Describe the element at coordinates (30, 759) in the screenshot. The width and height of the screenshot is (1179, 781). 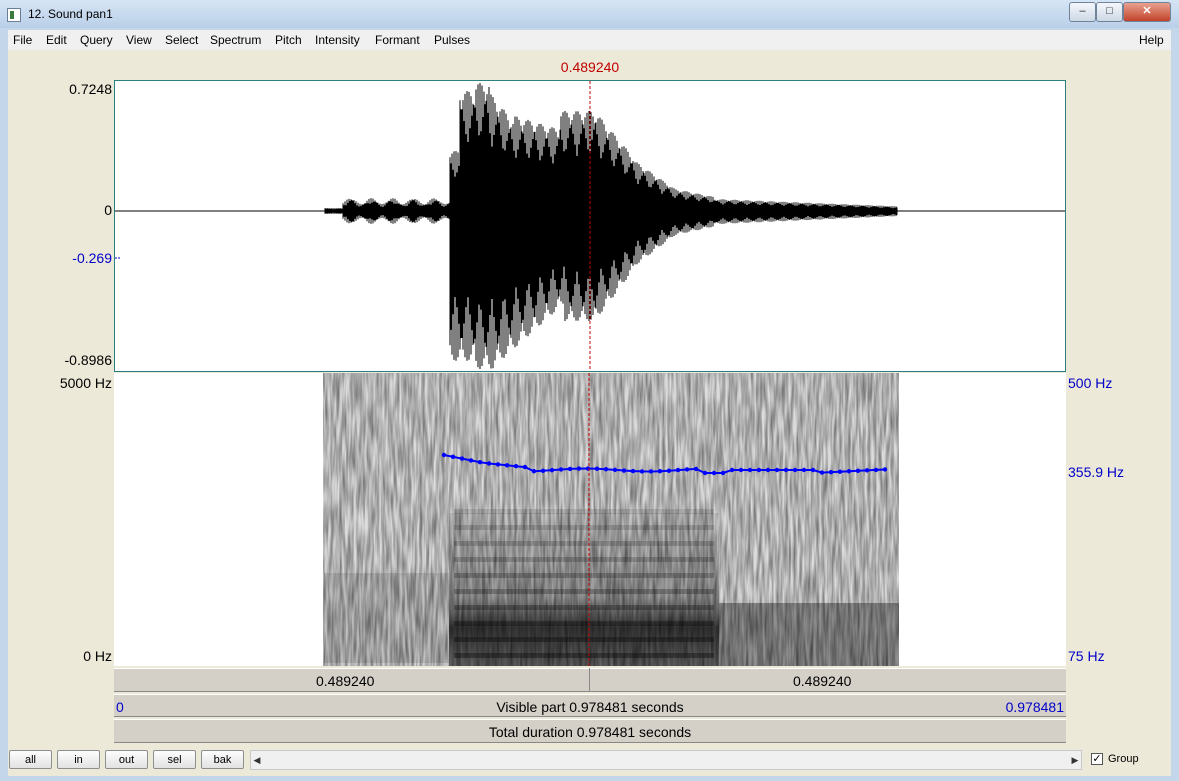
I see `zoom-all-button: all` at that location.